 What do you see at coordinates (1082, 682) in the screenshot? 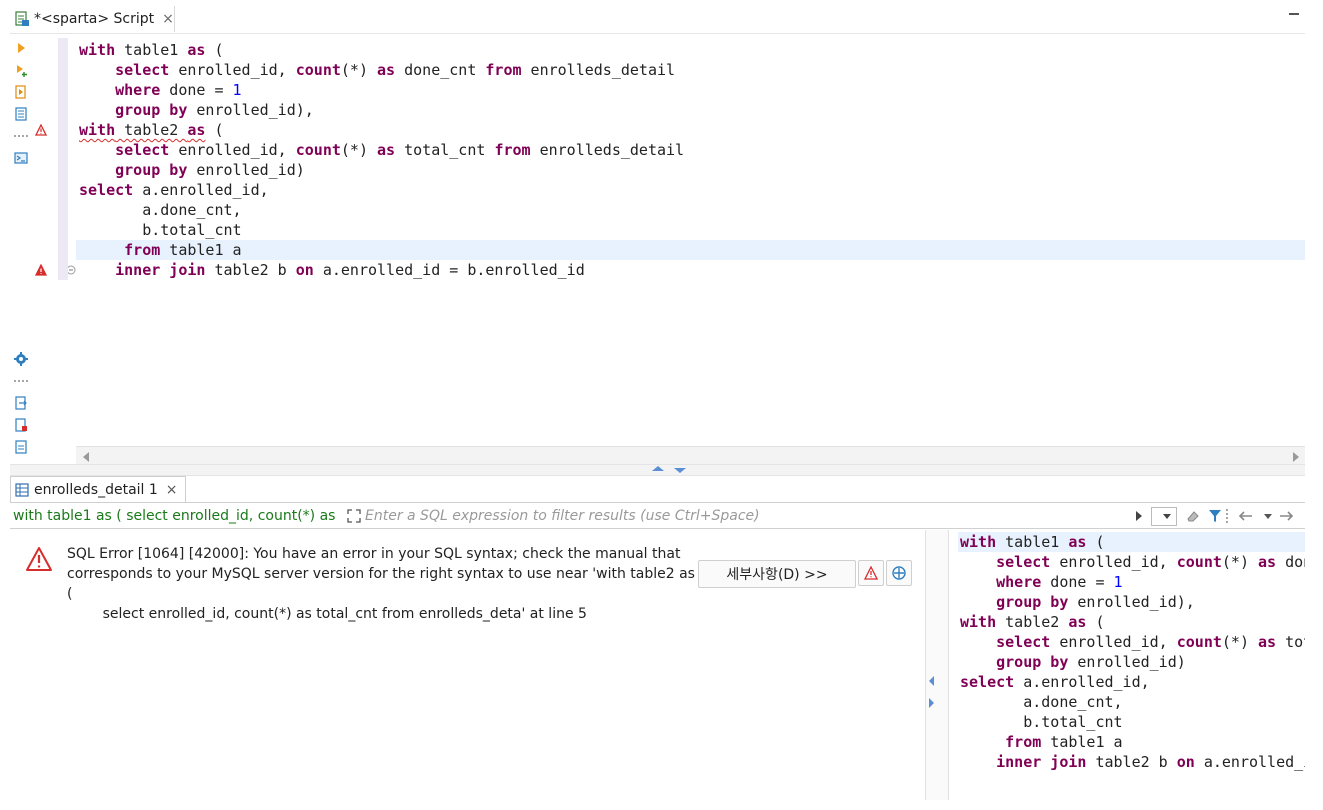
I see `code-token: a.enrolled_id,` at bounding box center [1082, 682].